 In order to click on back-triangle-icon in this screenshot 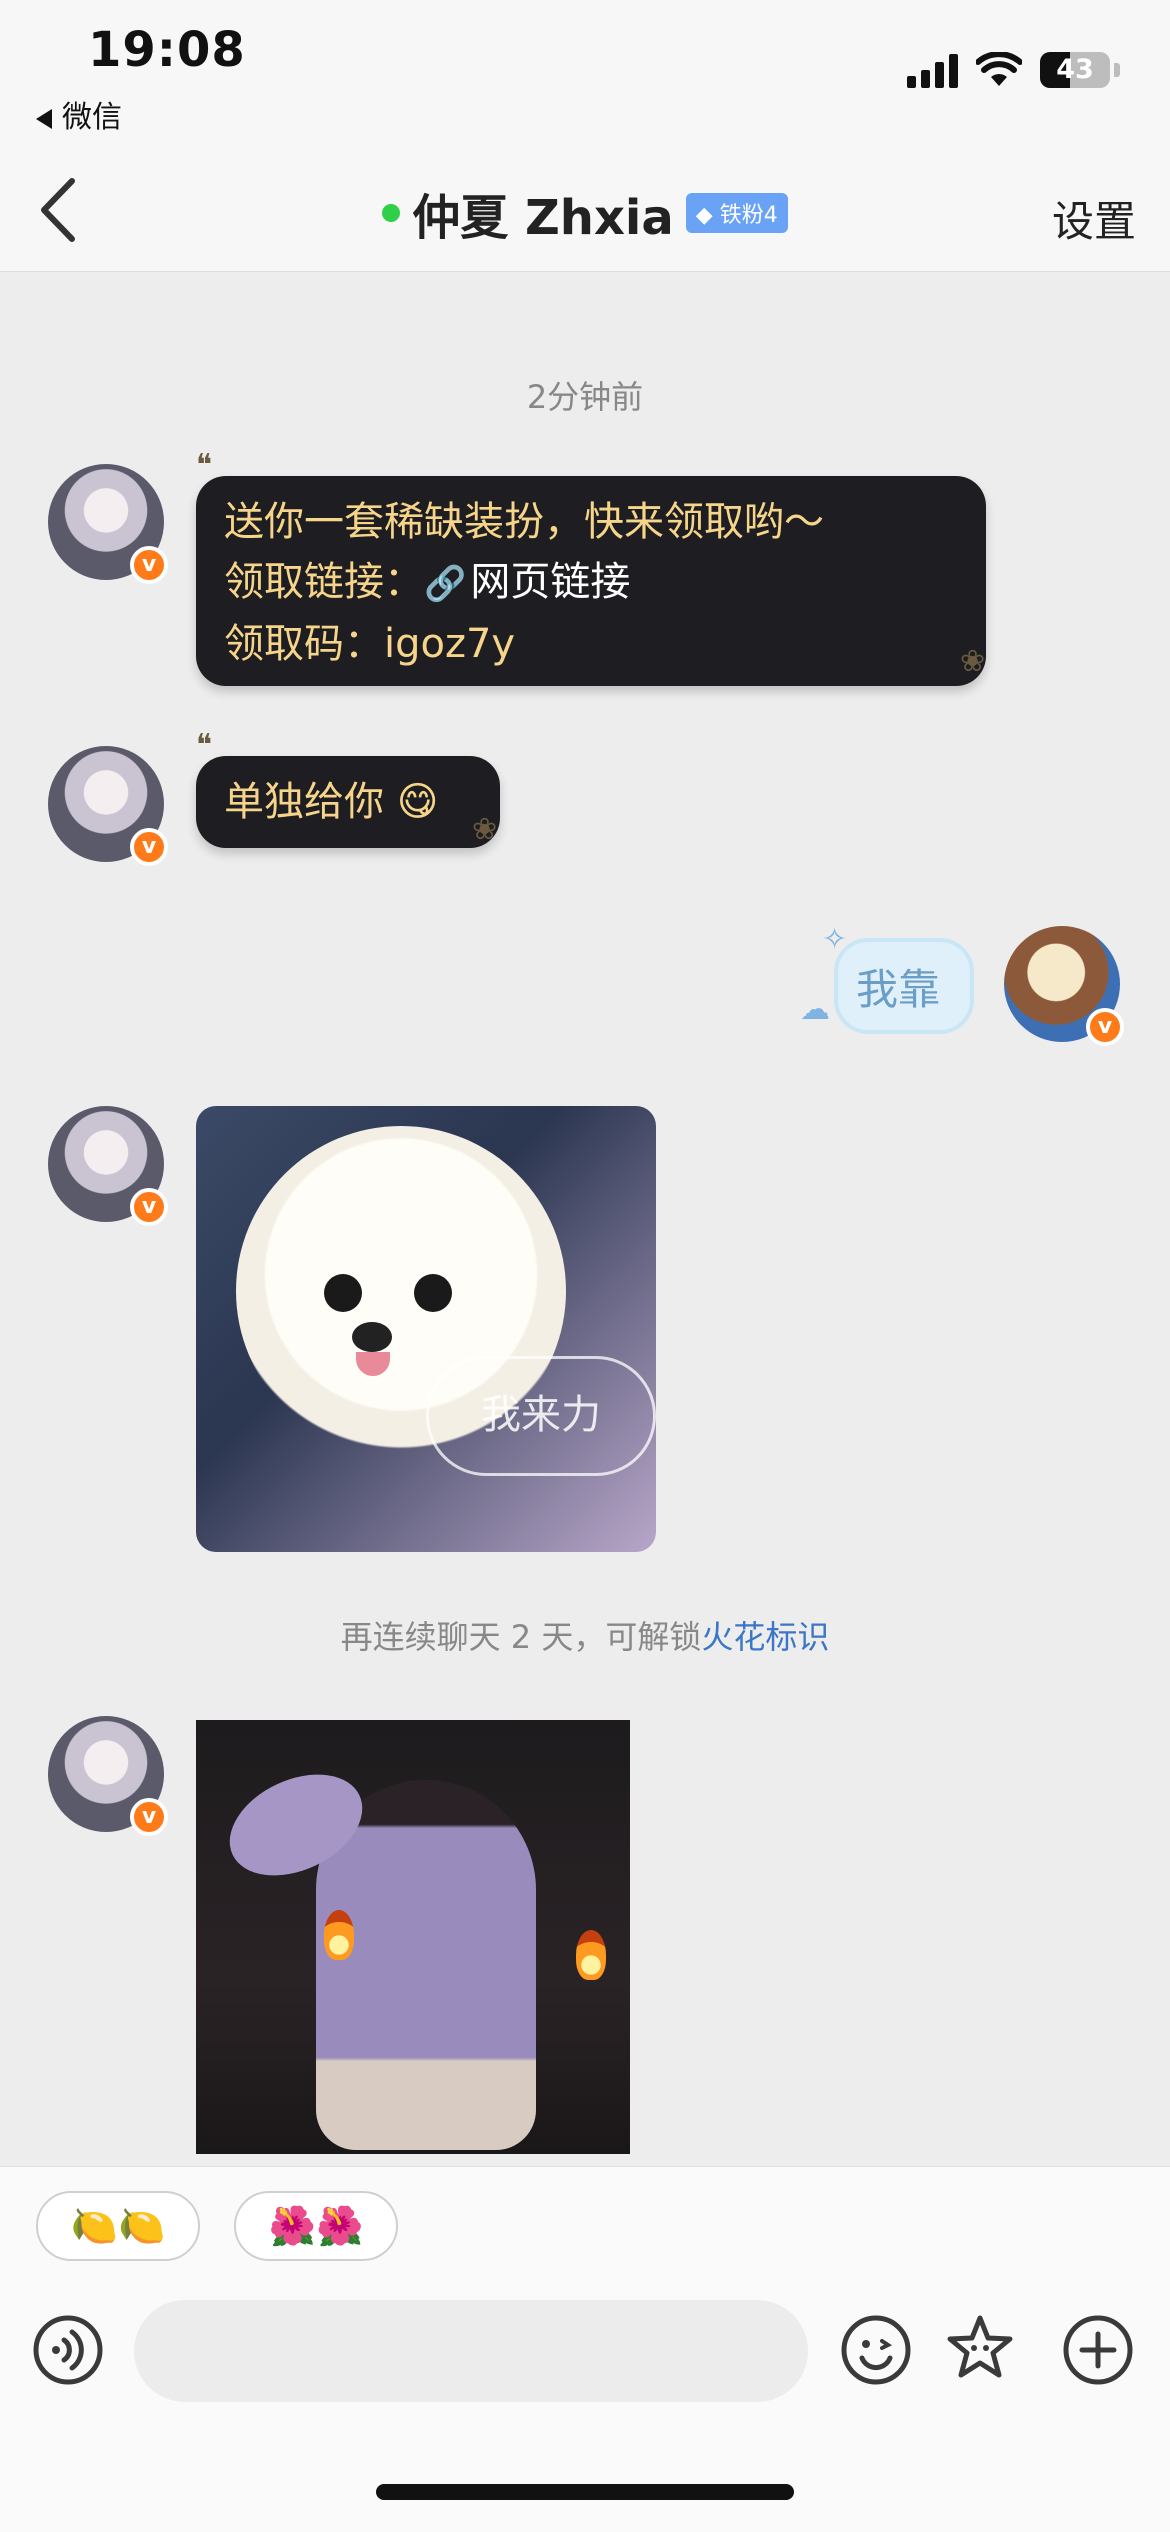, I will do `click(44, 118)`.